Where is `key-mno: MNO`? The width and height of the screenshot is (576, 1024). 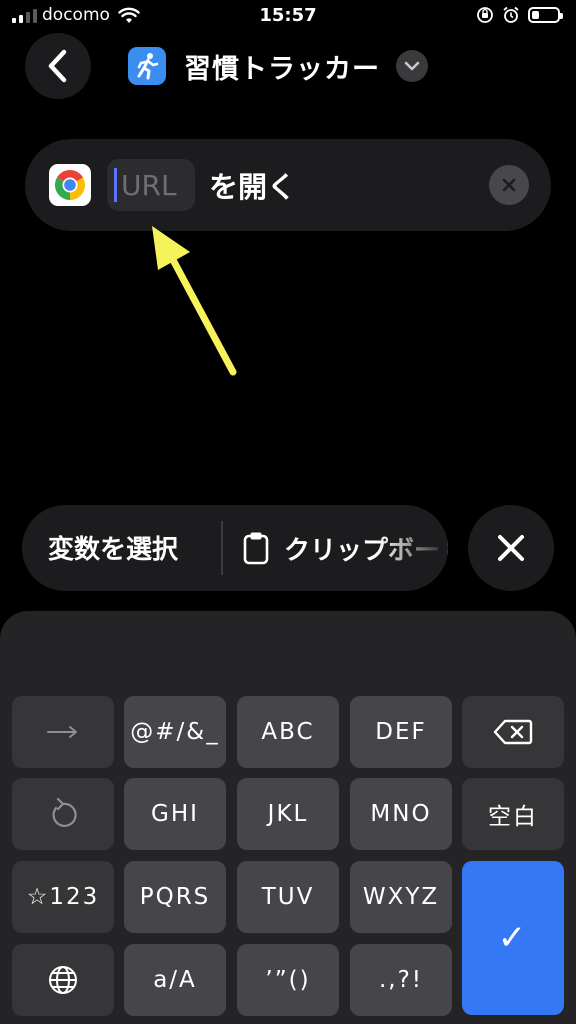
key-mno: MNO is located at coordinates (401, 814).